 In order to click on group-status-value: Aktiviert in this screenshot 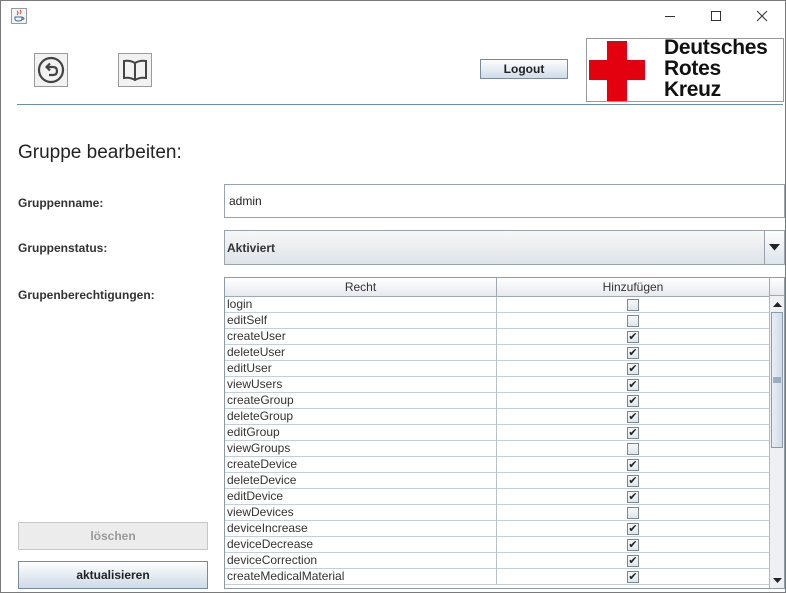, I will do `click(251, 248)`.